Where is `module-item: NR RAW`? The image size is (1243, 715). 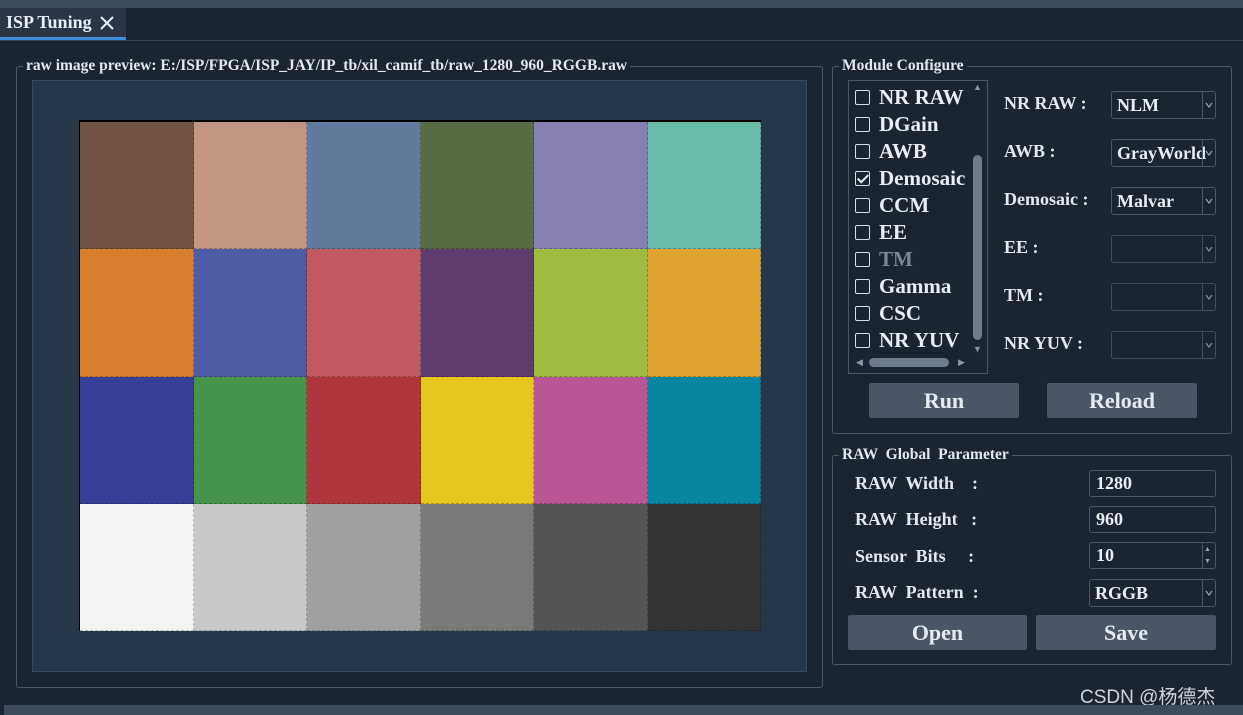
module-item: NR RAW is located at coordinates (909, 97).